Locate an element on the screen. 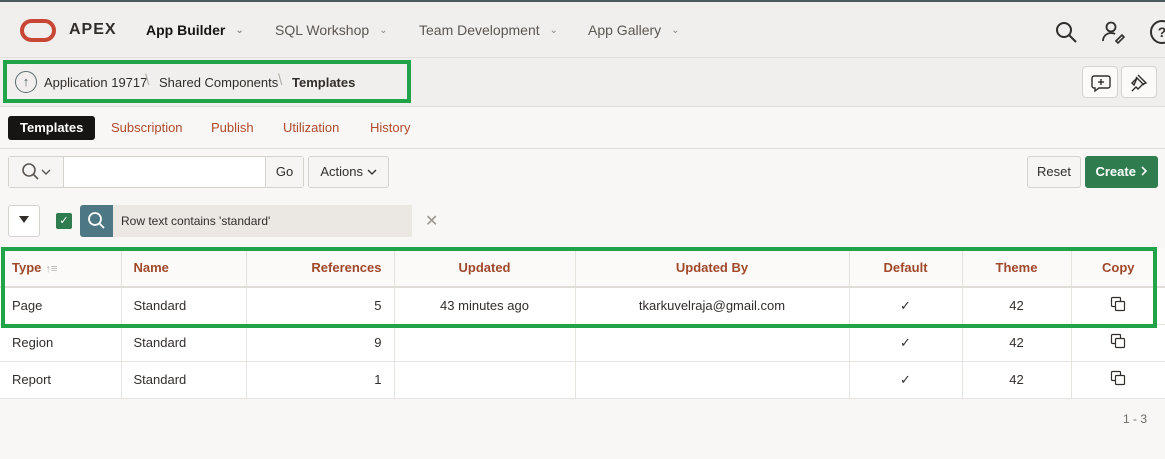  breadcrumb-shared-components: Shared Components is located at coordinates (218, 82).